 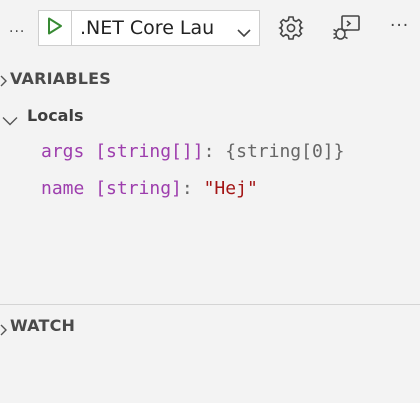 I want to click on variable-type: [string], so click(x=138, y=188).